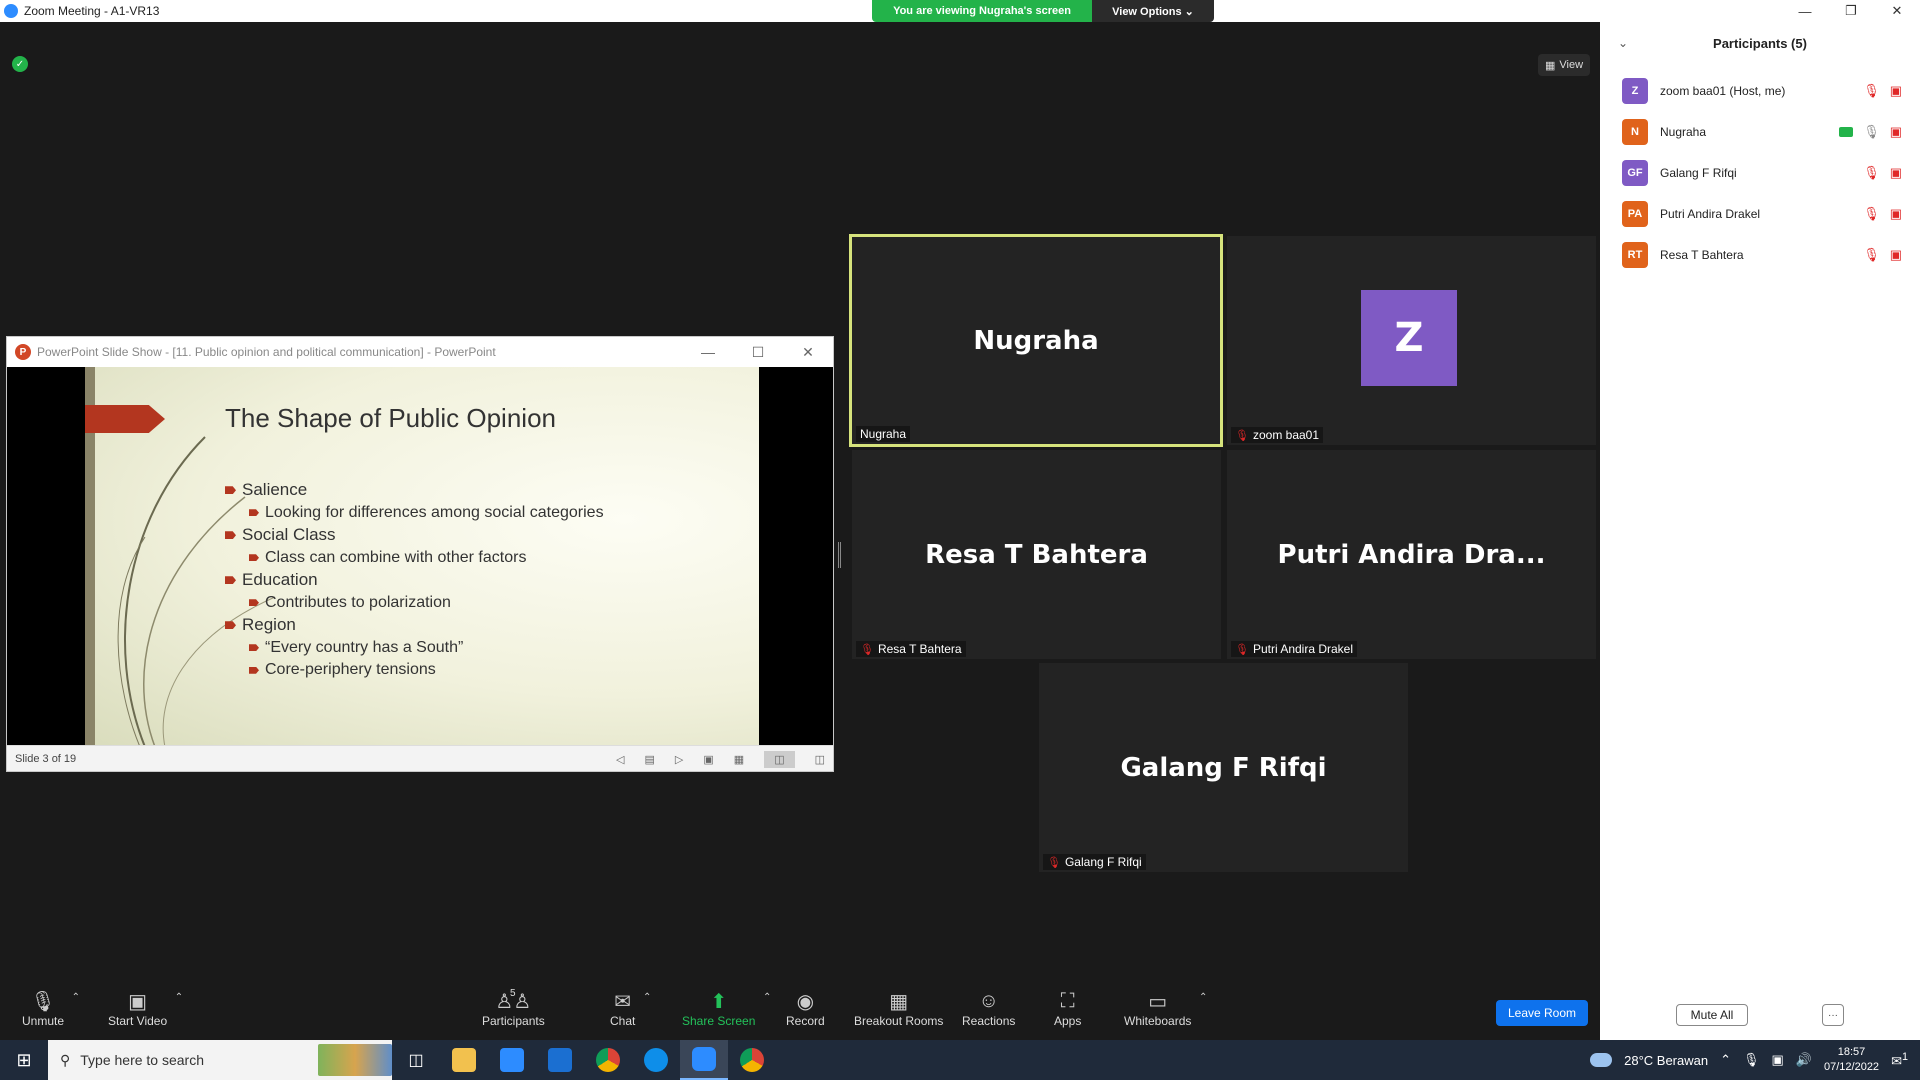 This screenshot has width=1920, height=1080. What do you see at coordinates (1899, 1060) in the screenshot?
I see `notifications-icon: ✉1` at bounding box center [1899, 1060].